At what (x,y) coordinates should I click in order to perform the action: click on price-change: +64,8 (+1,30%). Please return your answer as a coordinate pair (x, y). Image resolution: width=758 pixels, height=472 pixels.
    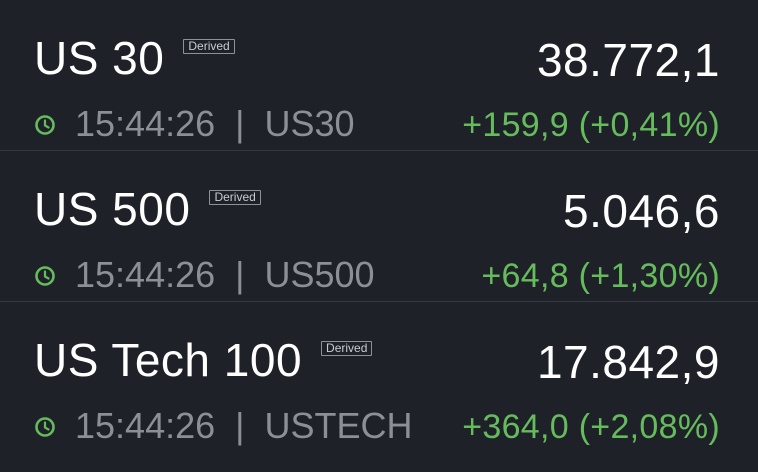
    Looking at the image, I should click on (600, 276).